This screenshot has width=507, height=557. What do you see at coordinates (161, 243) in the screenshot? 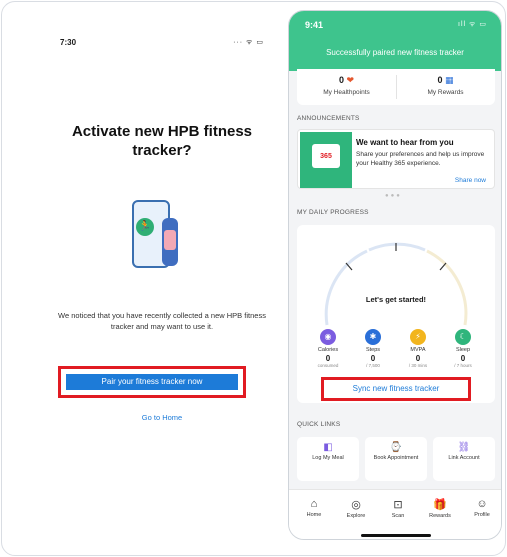
I see `phone-tracker-illustration: 🏃` at bounding box center [161, 243].